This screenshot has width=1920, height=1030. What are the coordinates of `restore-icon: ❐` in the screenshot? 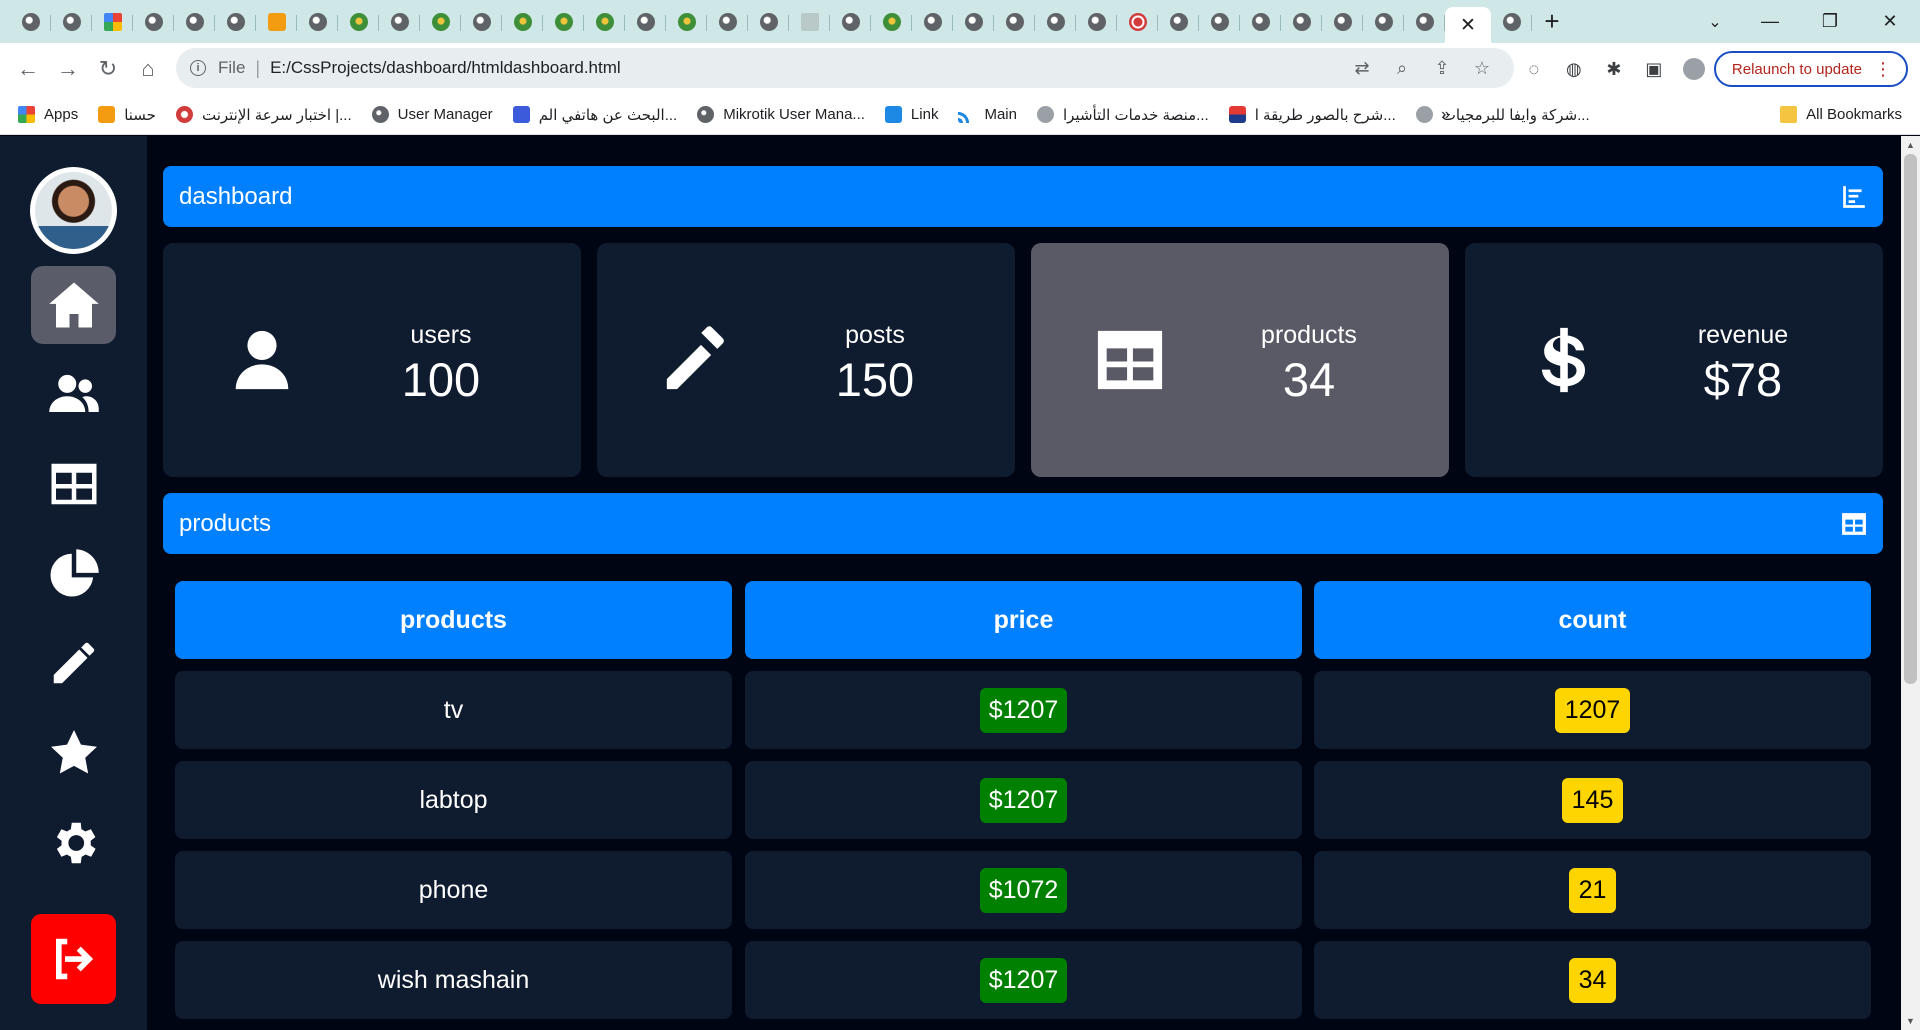 It's located at (1830, 21).